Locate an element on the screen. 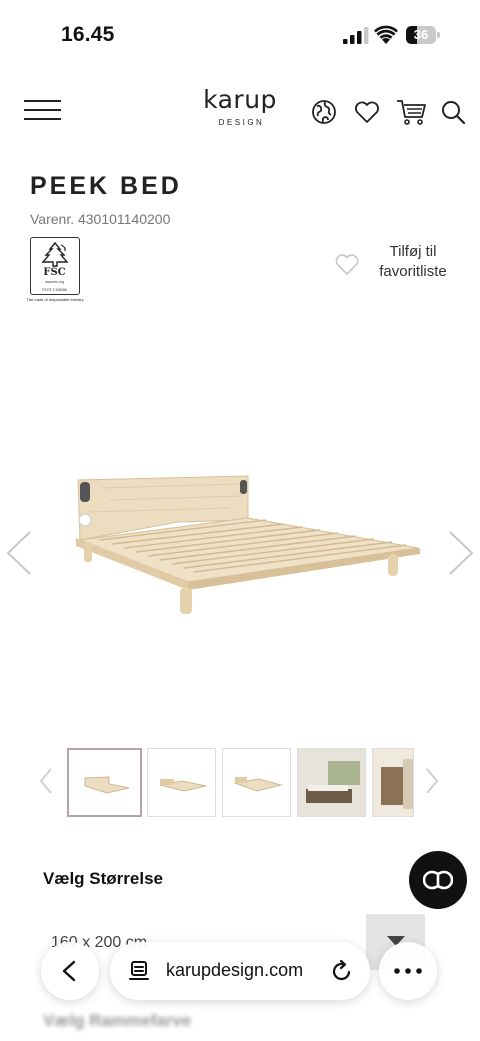 The height and width of the screenshot is (1041, 480). heart-outline-icon is located at coordinates (347, 264).